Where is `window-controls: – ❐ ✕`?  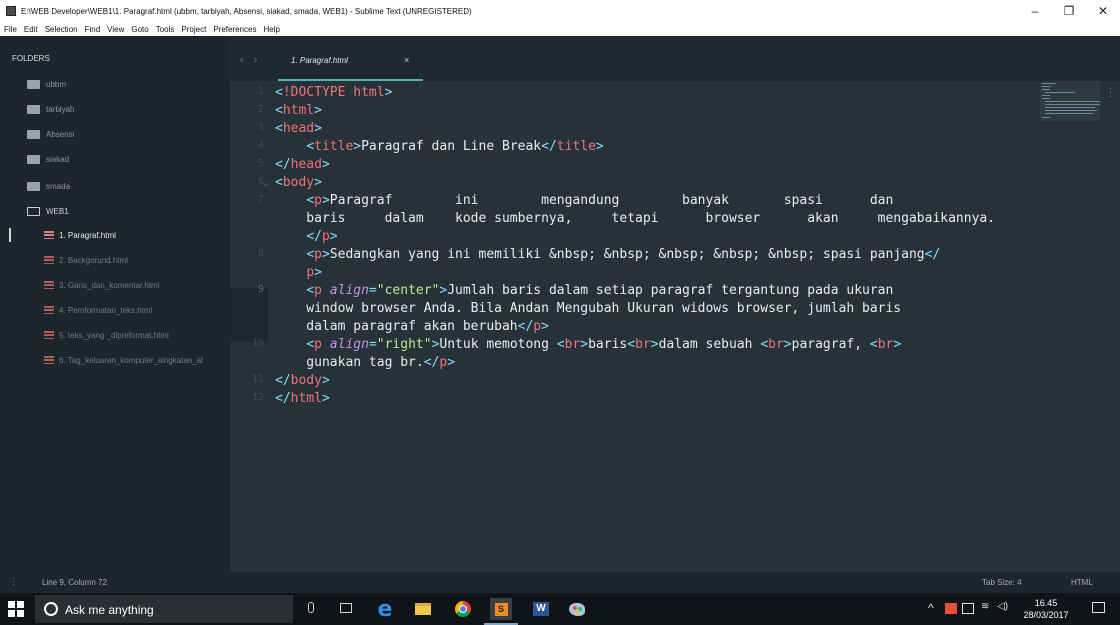 window-controls: – ❐ ✕ is located at coordinates (1069, 11).